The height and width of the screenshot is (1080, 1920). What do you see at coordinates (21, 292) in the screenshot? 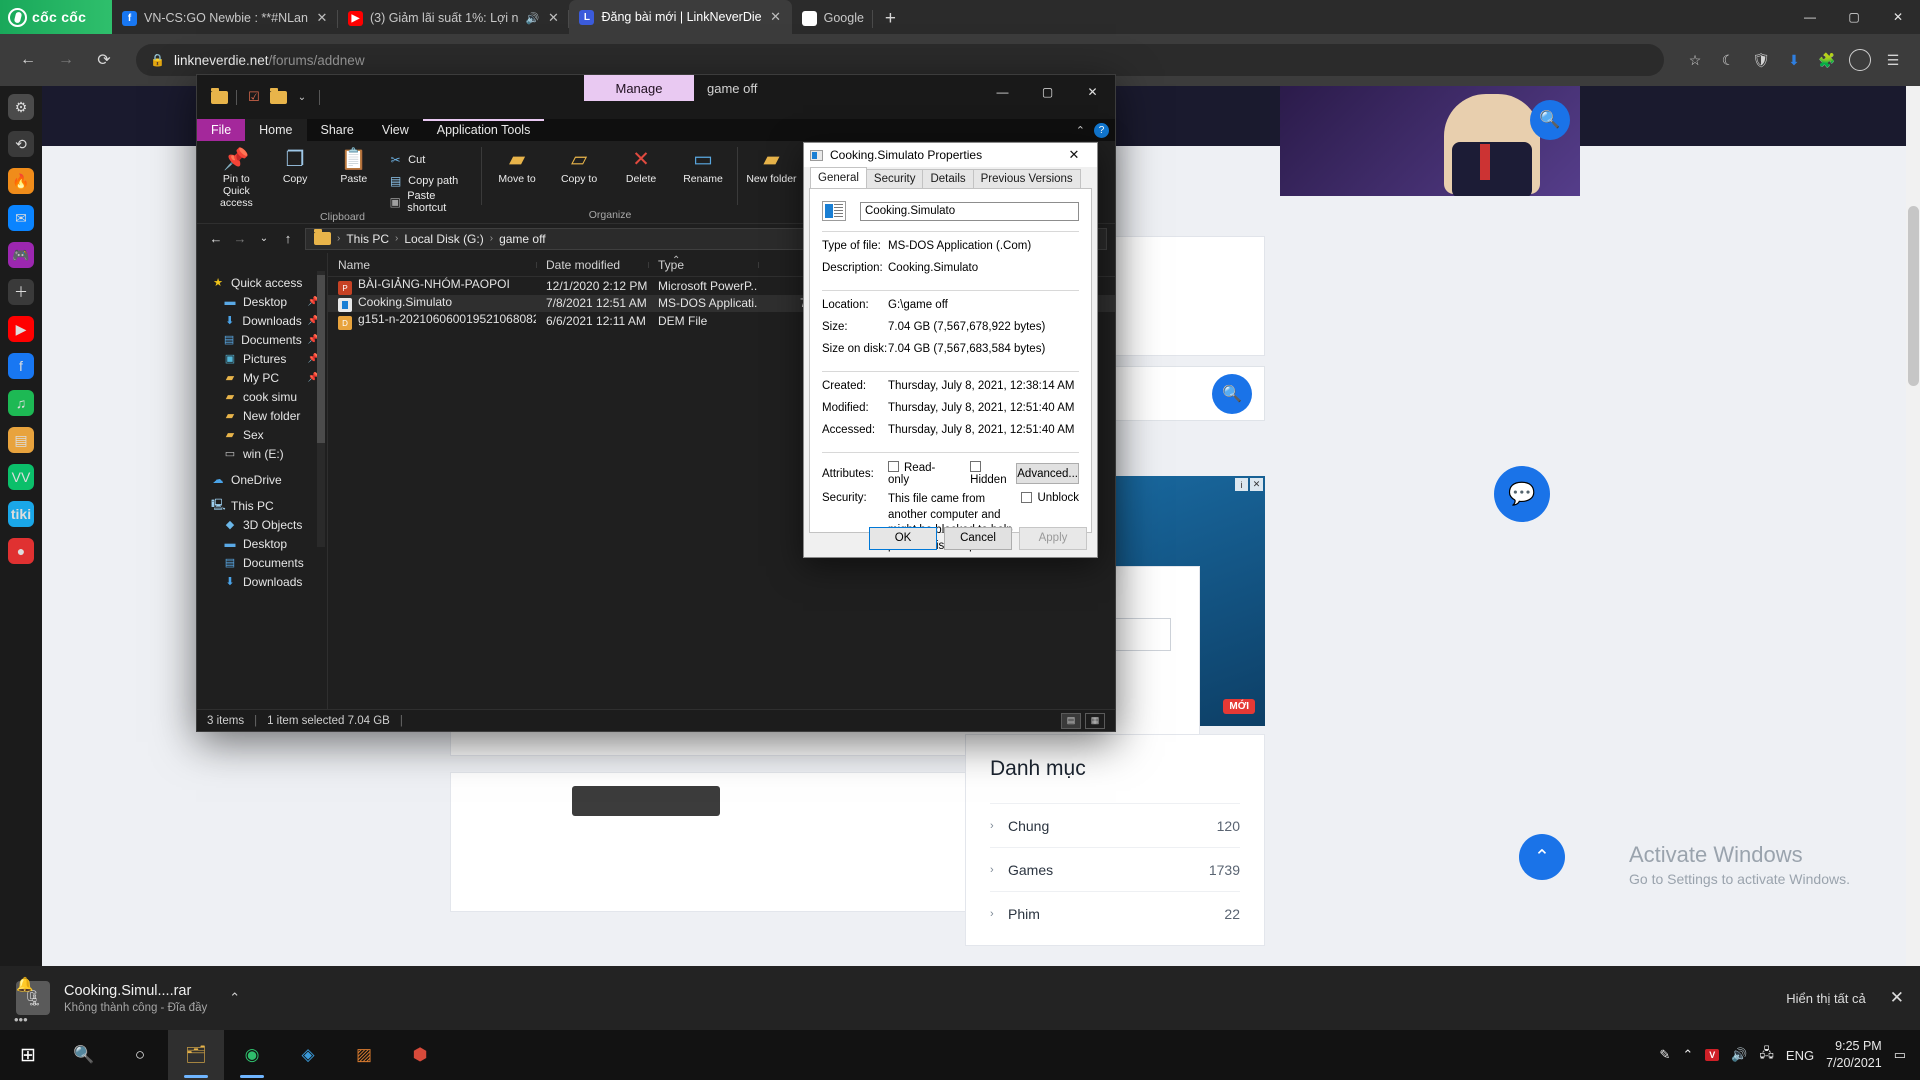
I see `add-icon: ＋` at bounding box center [21, 292].